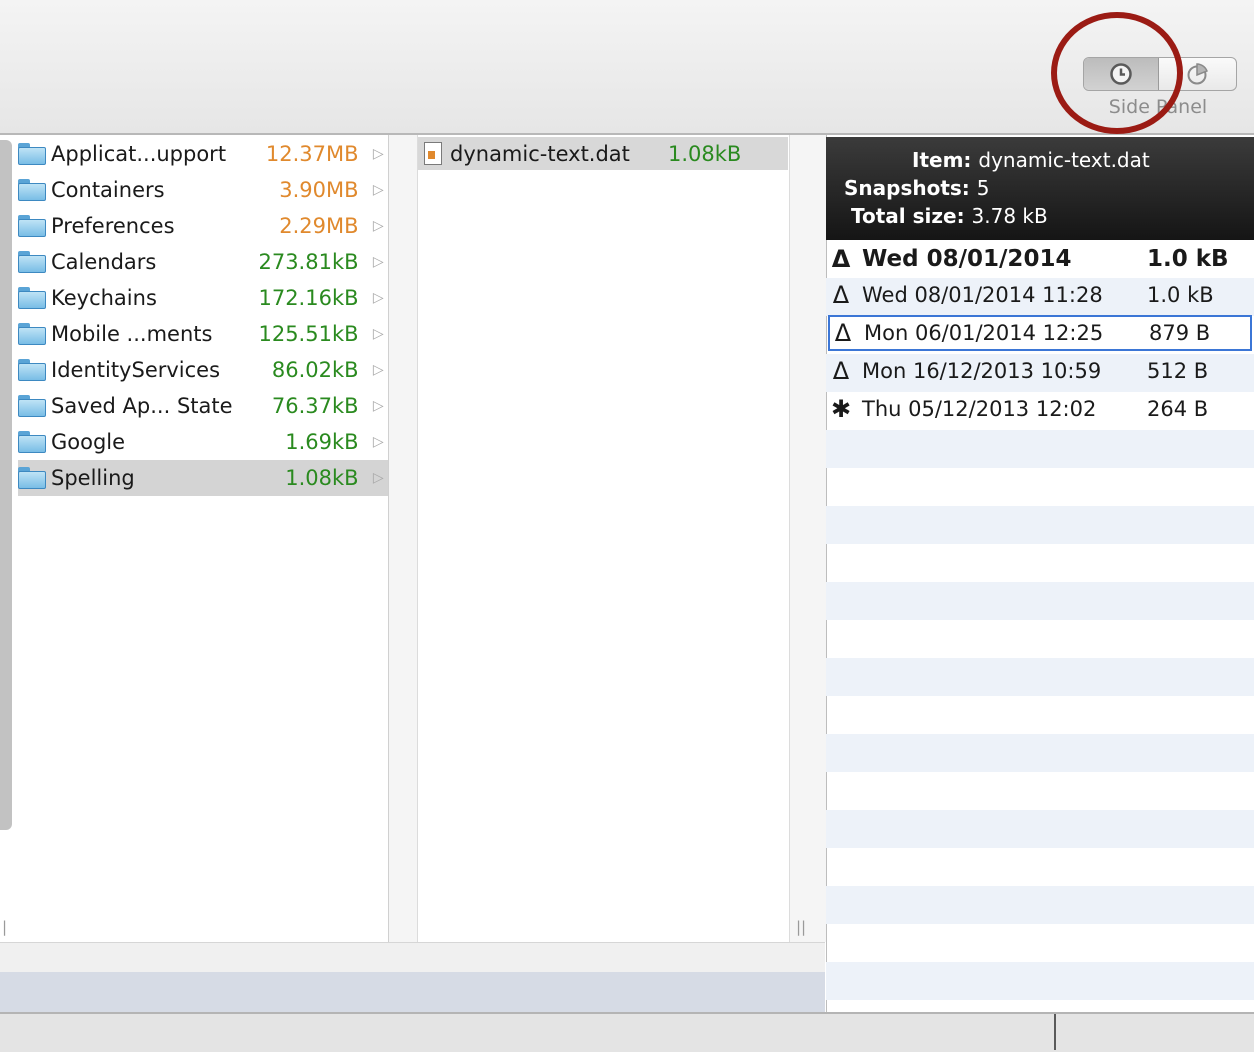 The height and width of the screenshot is (1052, 1254). I want to click on folder-size: 273.81kB, so click(308, 262).